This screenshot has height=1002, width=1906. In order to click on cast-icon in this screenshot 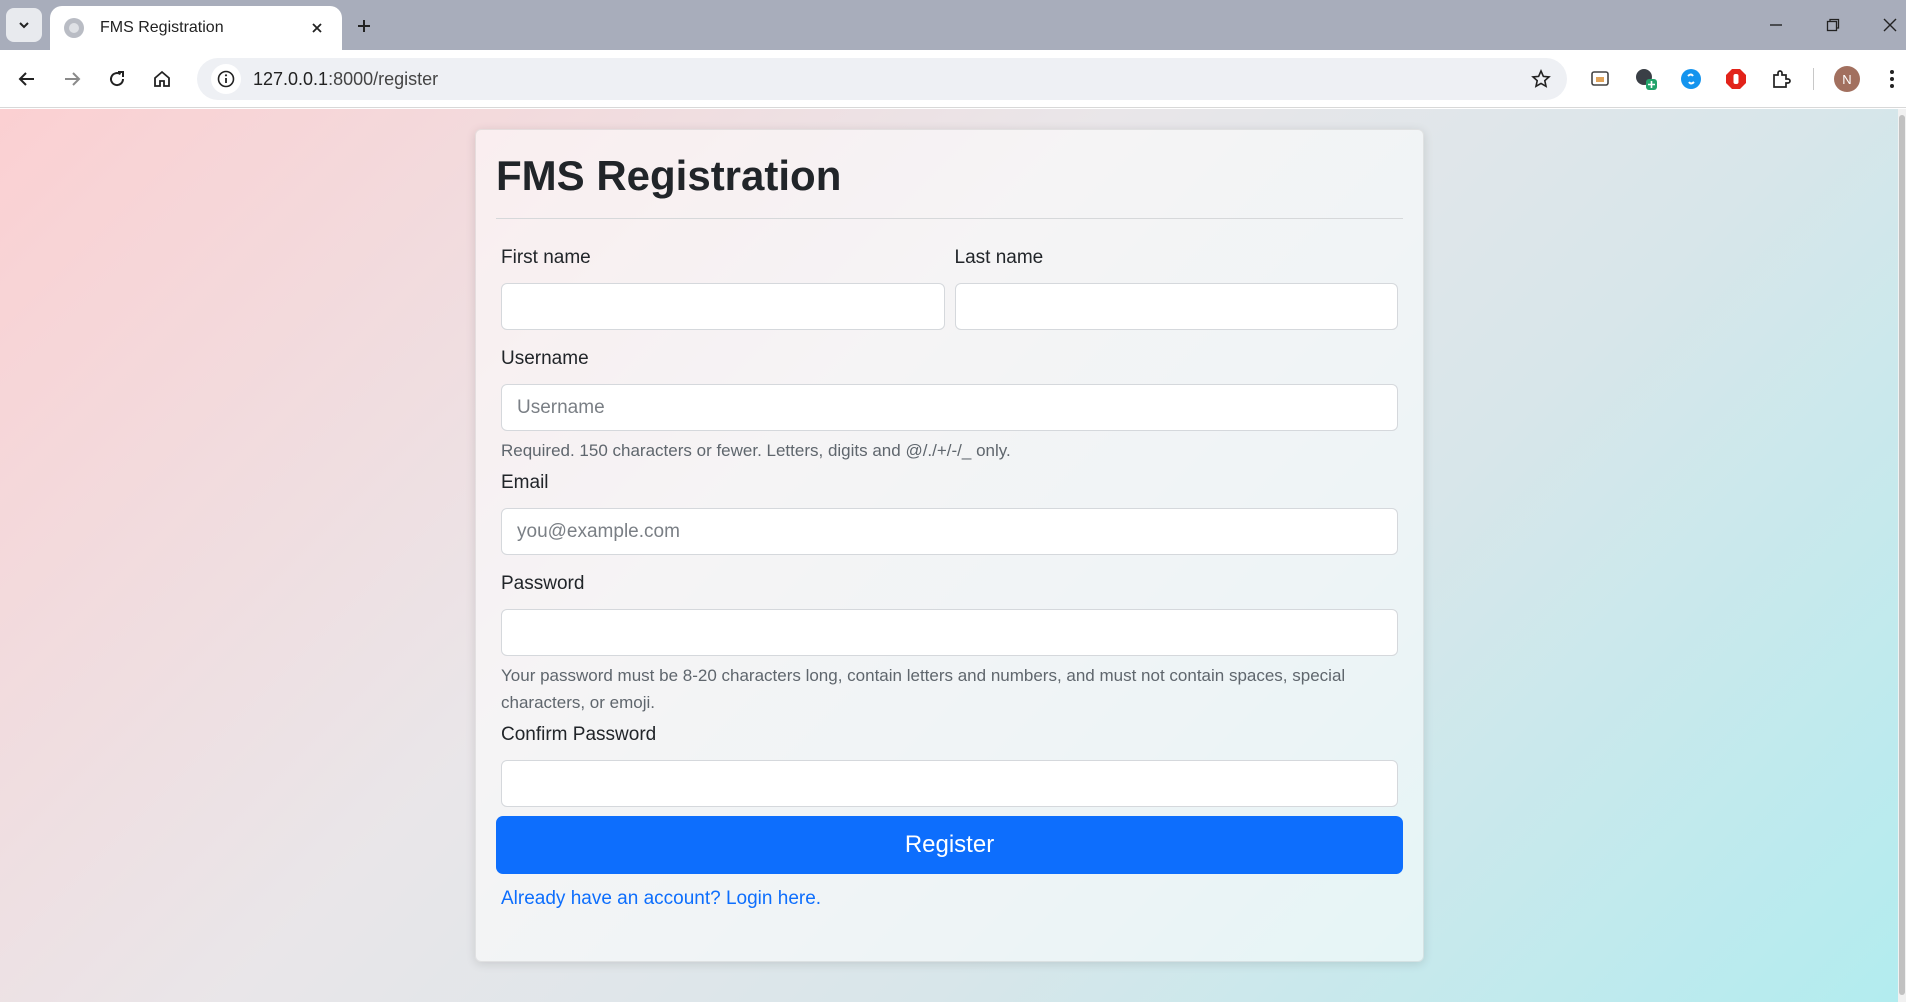, I will do `click(1600, 78)`.